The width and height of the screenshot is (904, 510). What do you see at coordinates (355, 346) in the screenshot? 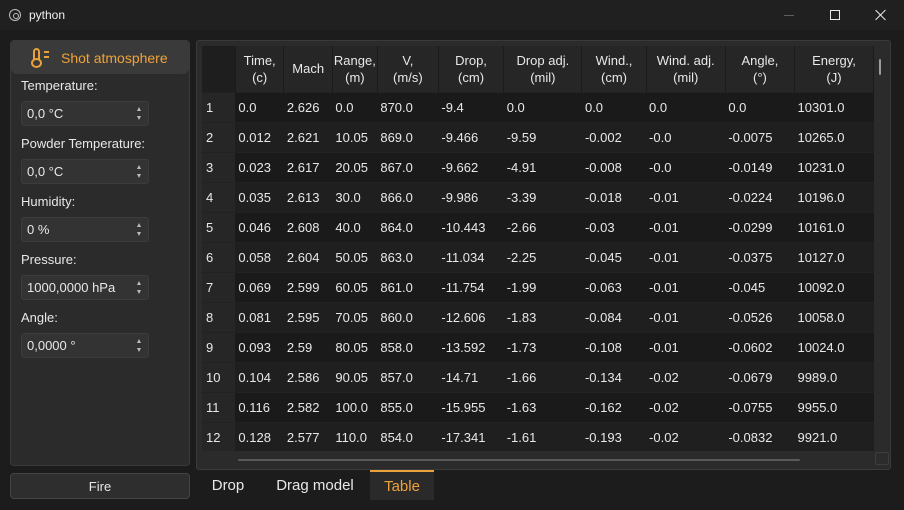
I see `table-cell: 80.05` at bounding box center [355, 346].